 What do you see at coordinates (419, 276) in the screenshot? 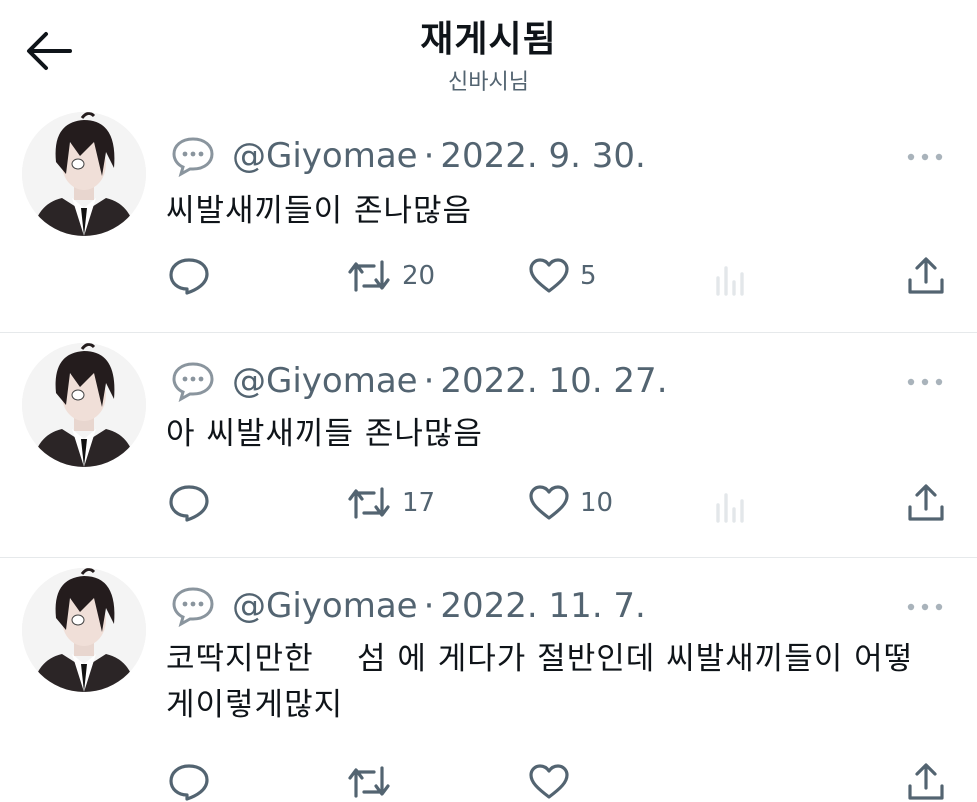
I see `retweet-count: 20` at bounding box center [419, 276].